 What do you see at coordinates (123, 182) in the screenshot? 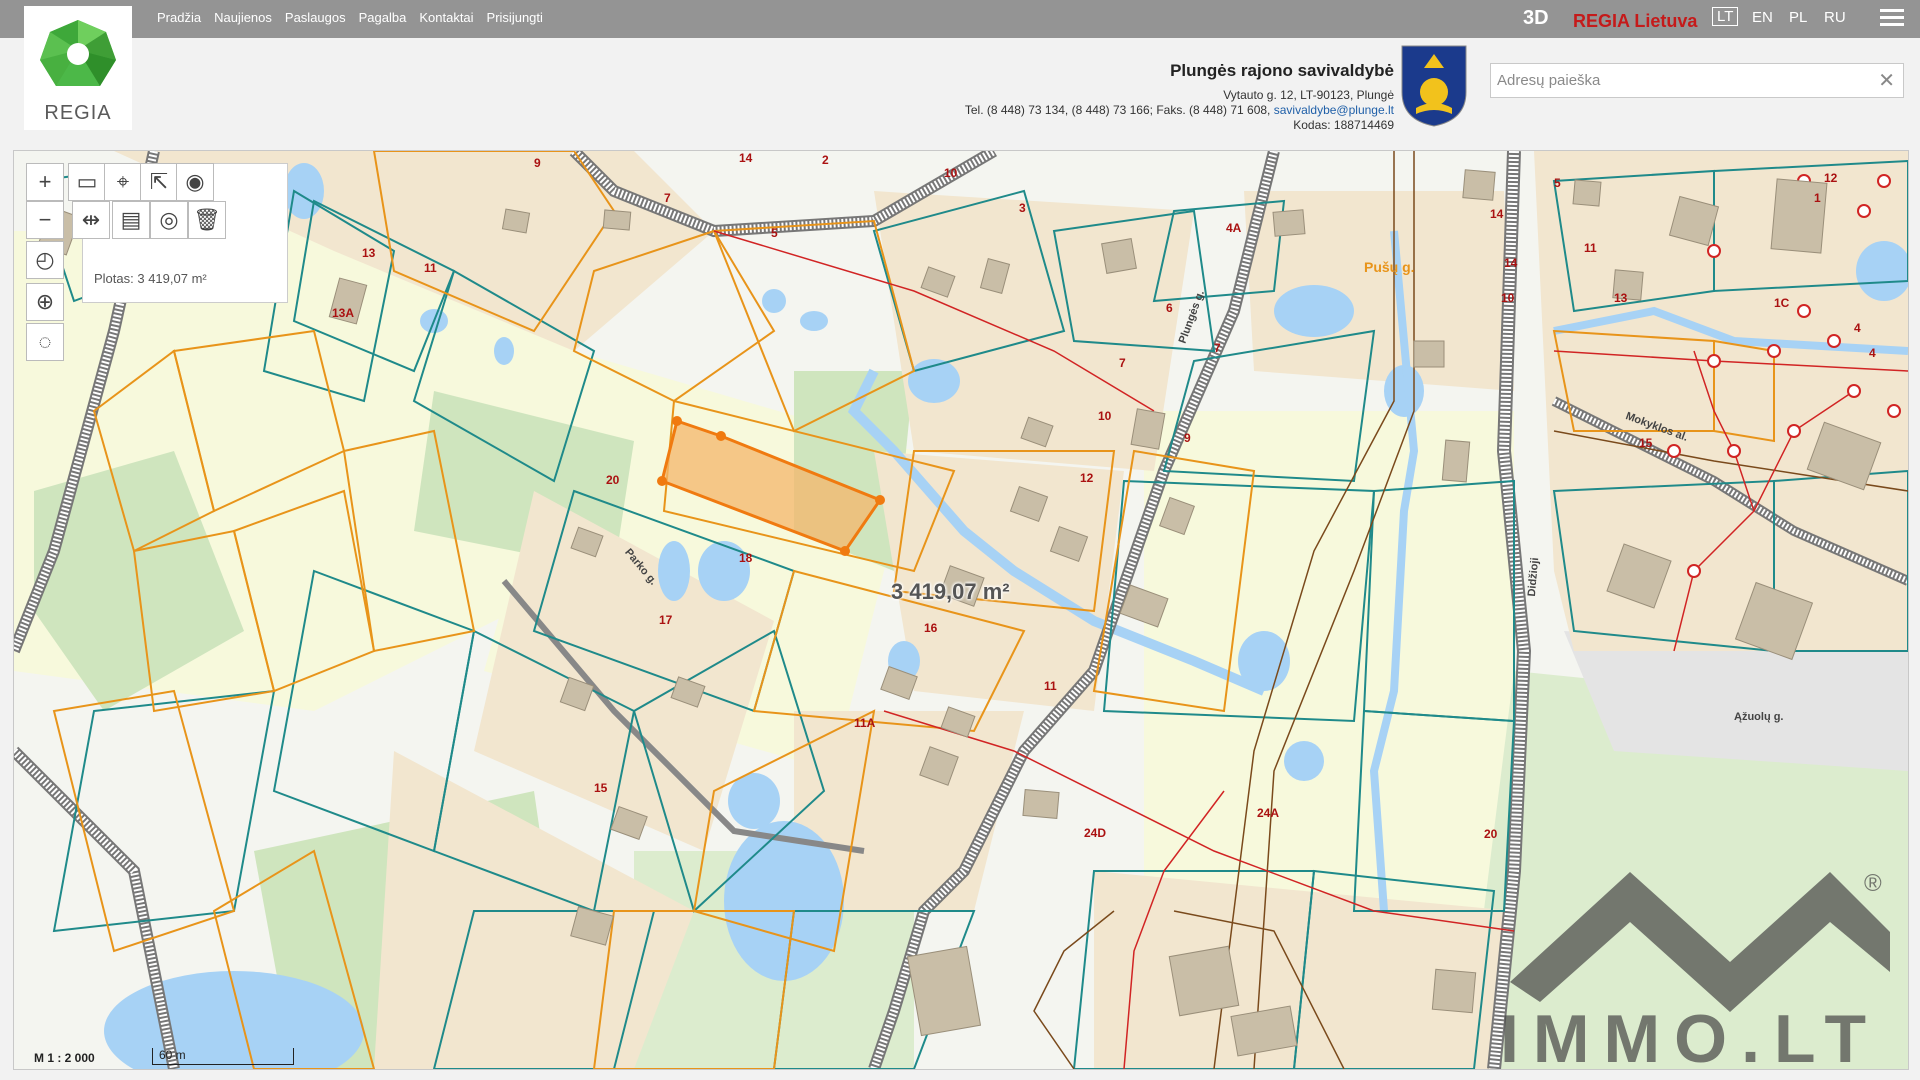
I see `marker-icon: ⌖` at bounding box center [123, 182].